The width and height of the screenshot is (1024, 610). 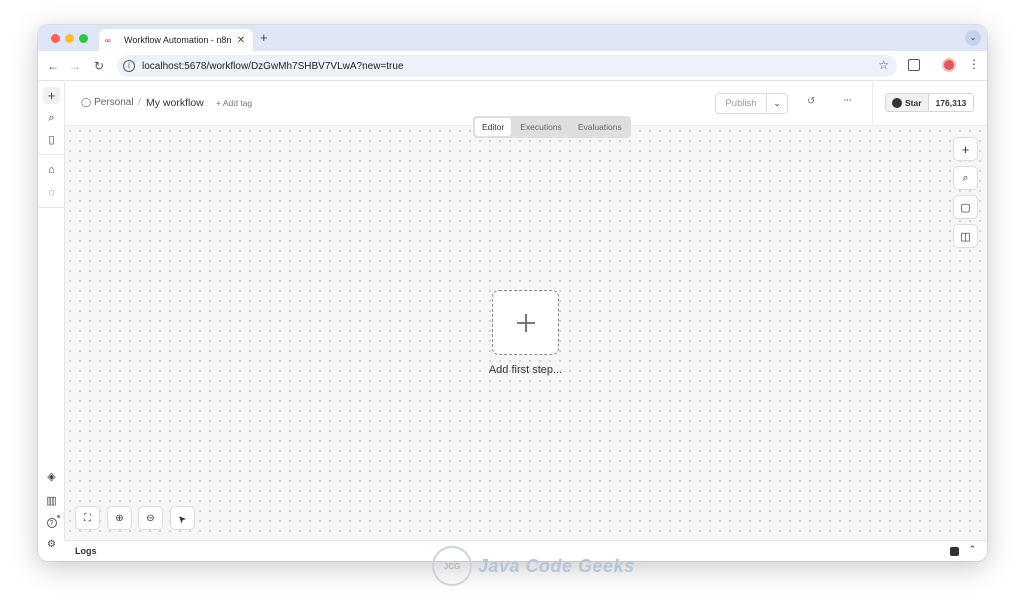 I want to click on panel-icon: ▯, so click(x=51, y=139).